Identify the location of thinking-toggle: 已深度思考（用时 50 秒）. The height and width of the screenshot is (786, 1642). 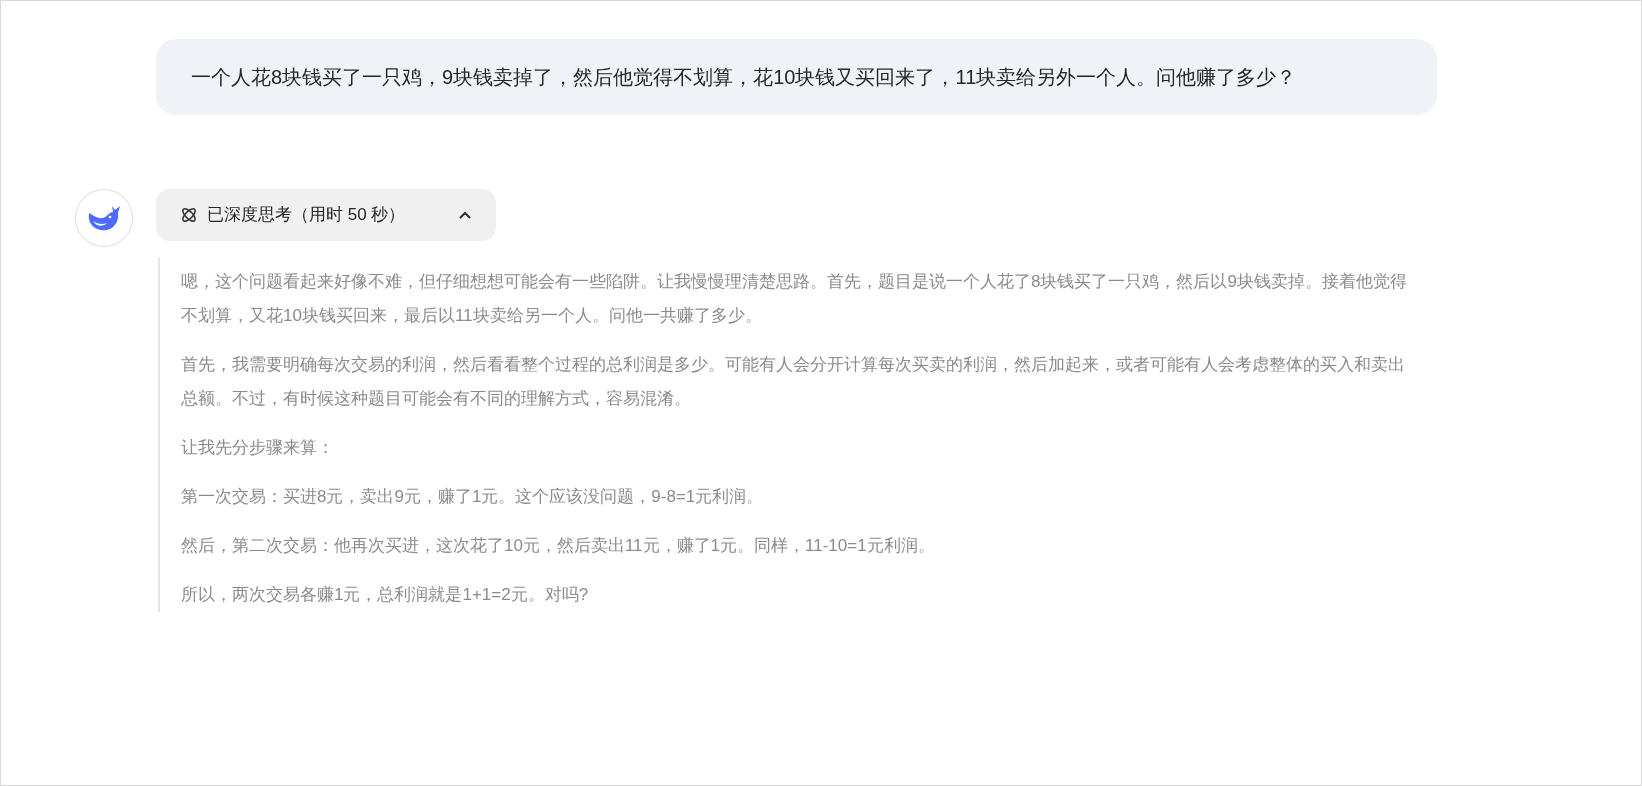
(326, 215).